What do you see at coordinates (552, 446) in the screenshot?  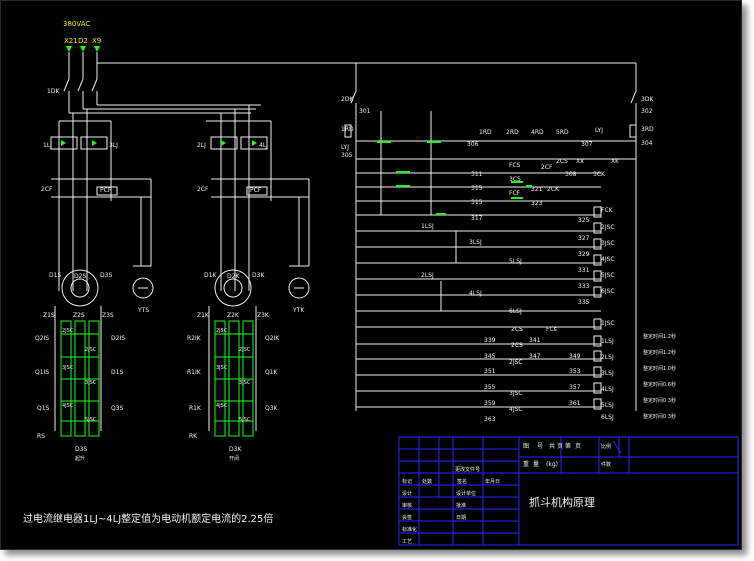 I see `tb-gong: 共` at bounding box center [552, 446].